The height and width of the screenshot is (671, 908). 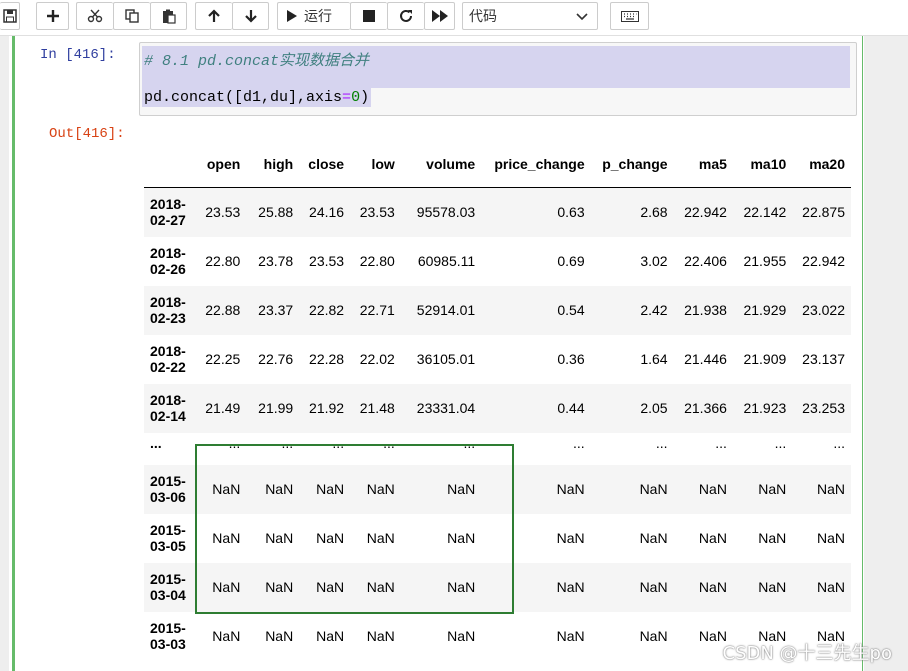 I want to click on move-down-button, so click(x=250, y=16).